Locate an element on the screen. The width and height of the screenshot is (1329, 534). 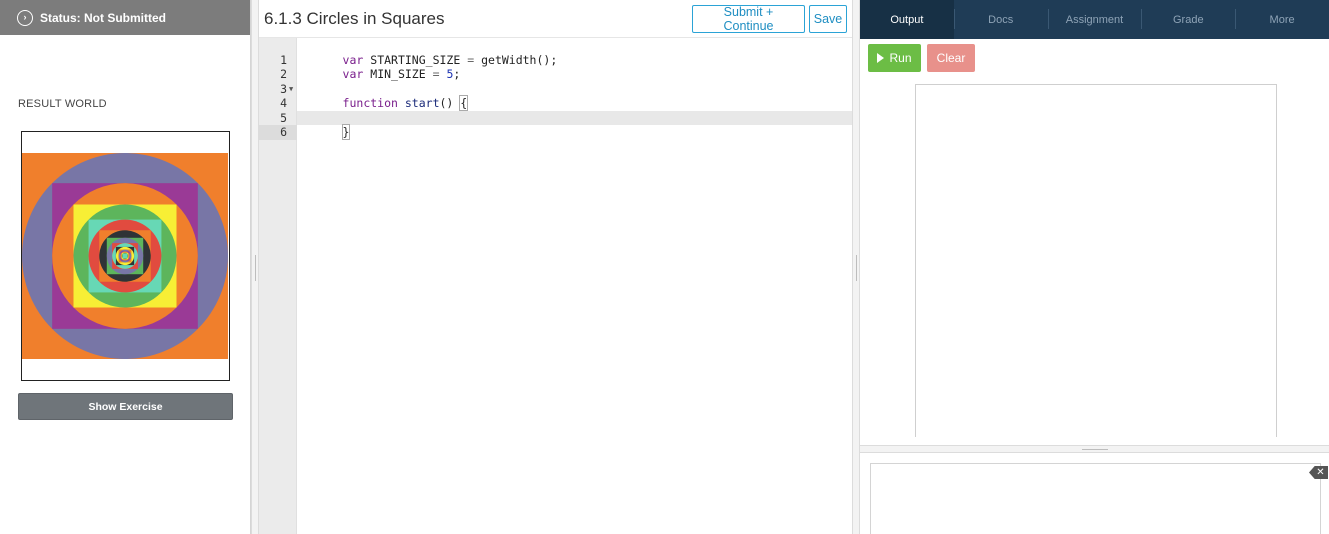
console-output is located at coordinates (1095, 498).